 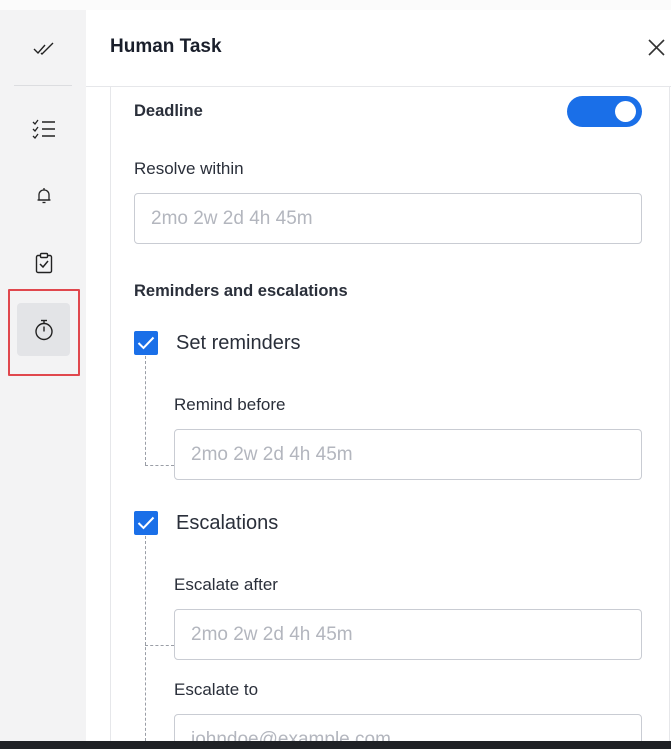 What do you see at coordinates (408, 454) in the screenshot?
I see `remind-before-input` at bounding box center [408, 454].